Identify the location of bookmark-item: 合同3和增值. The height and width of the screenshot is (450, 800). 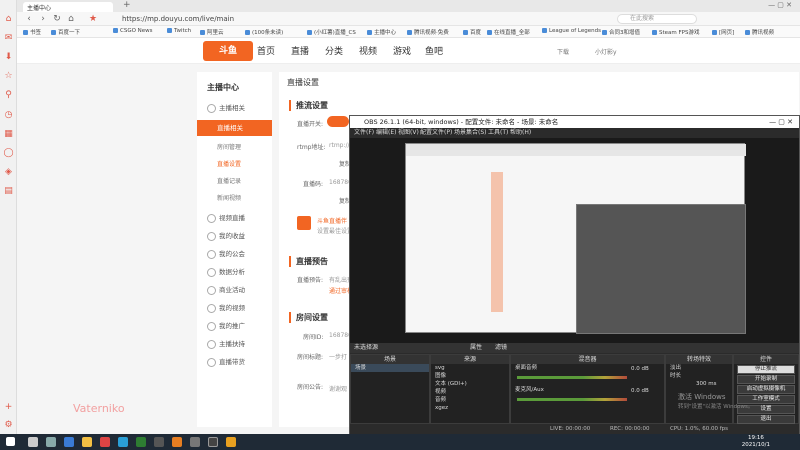
(621, 32).